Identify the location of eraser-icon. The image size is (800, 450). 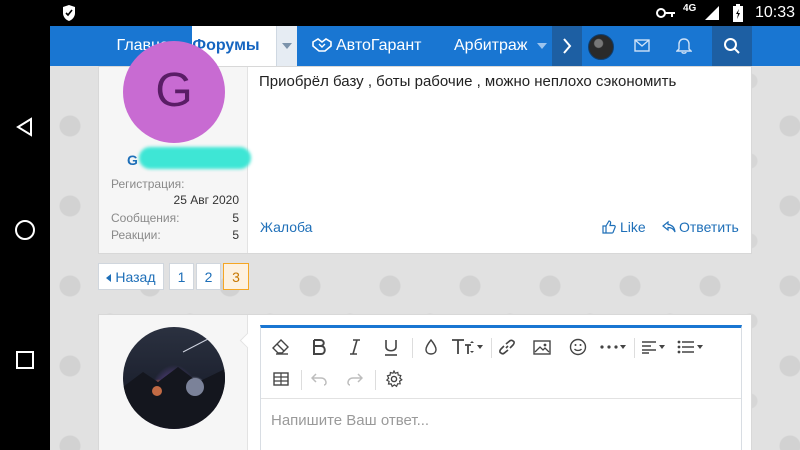
(280, 347).